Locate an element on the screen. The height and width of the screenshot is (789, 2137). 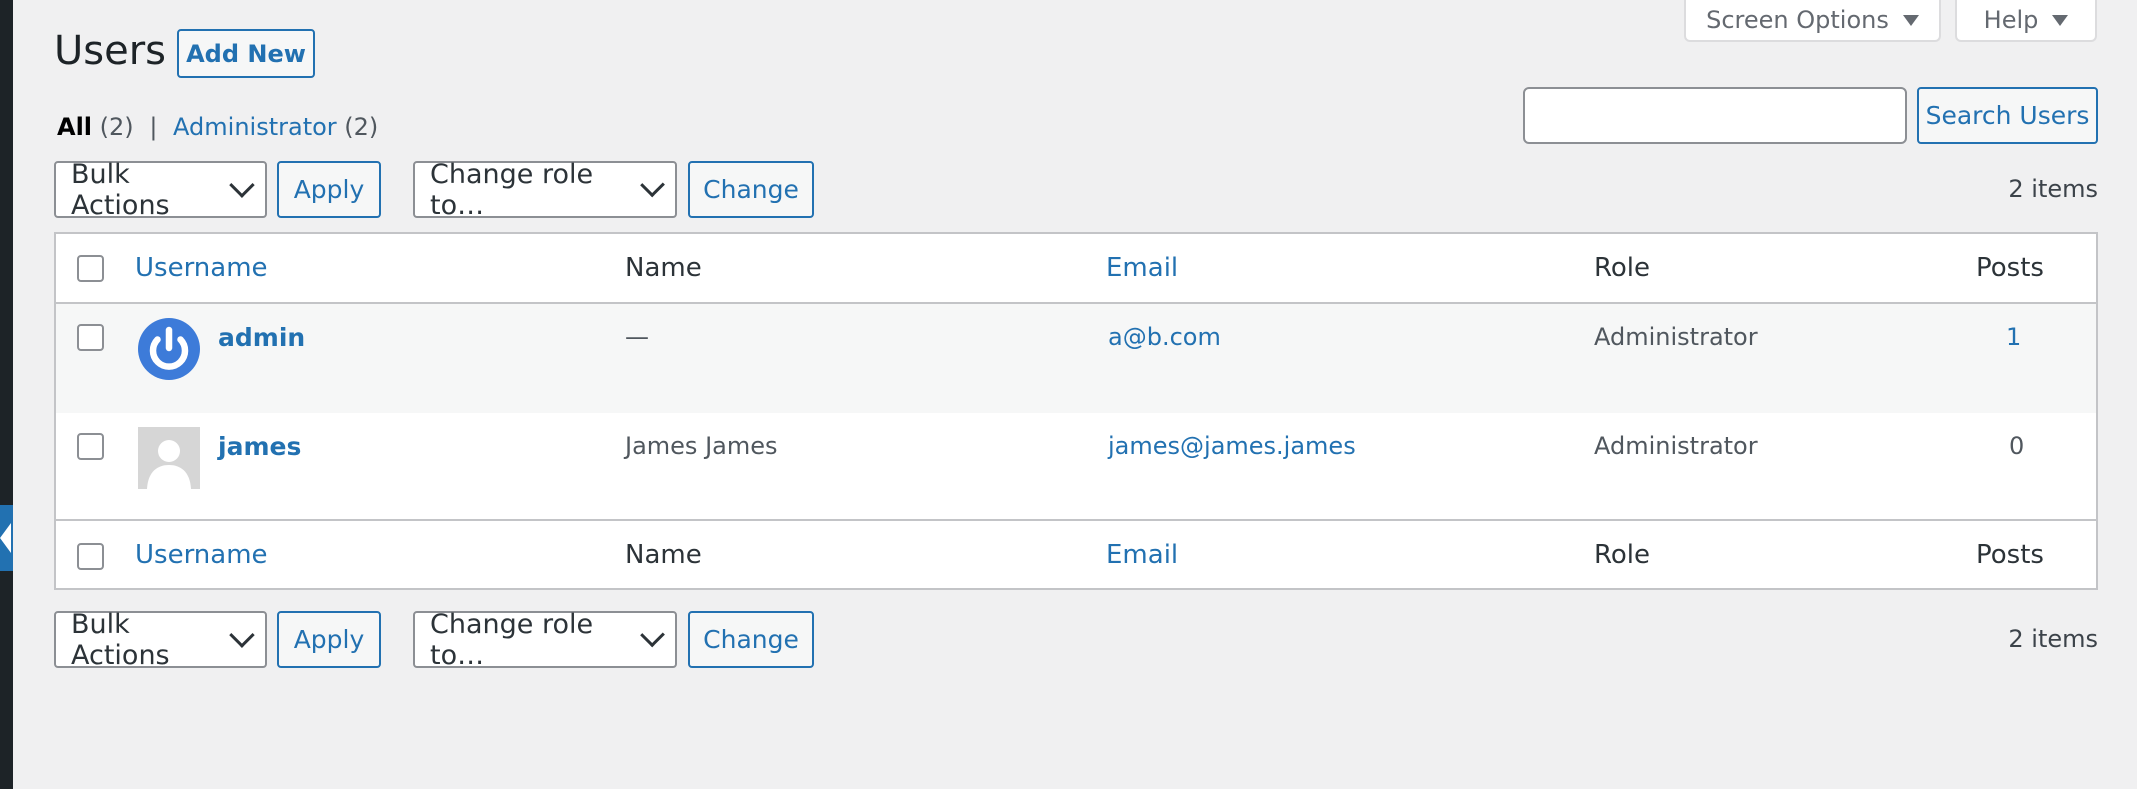
items-count-bottom: 2 items is located at coordinates (2053, 639).